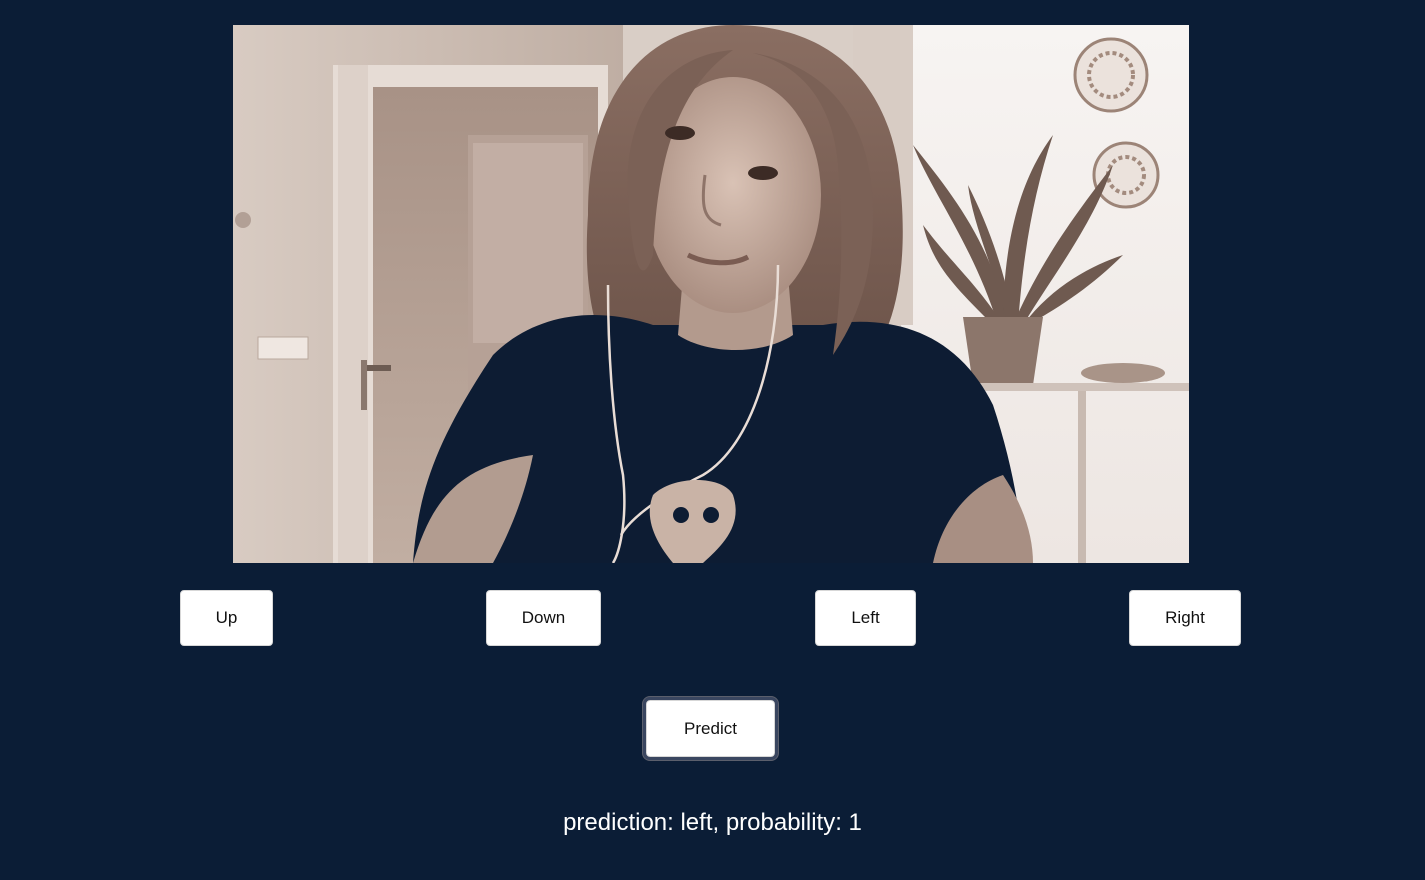 This screenshot has height=880, width=1425. What do you see at coordinates (543, 618) in the screenshot?
I see `down-button: Down` at bounding box center [543, 618].